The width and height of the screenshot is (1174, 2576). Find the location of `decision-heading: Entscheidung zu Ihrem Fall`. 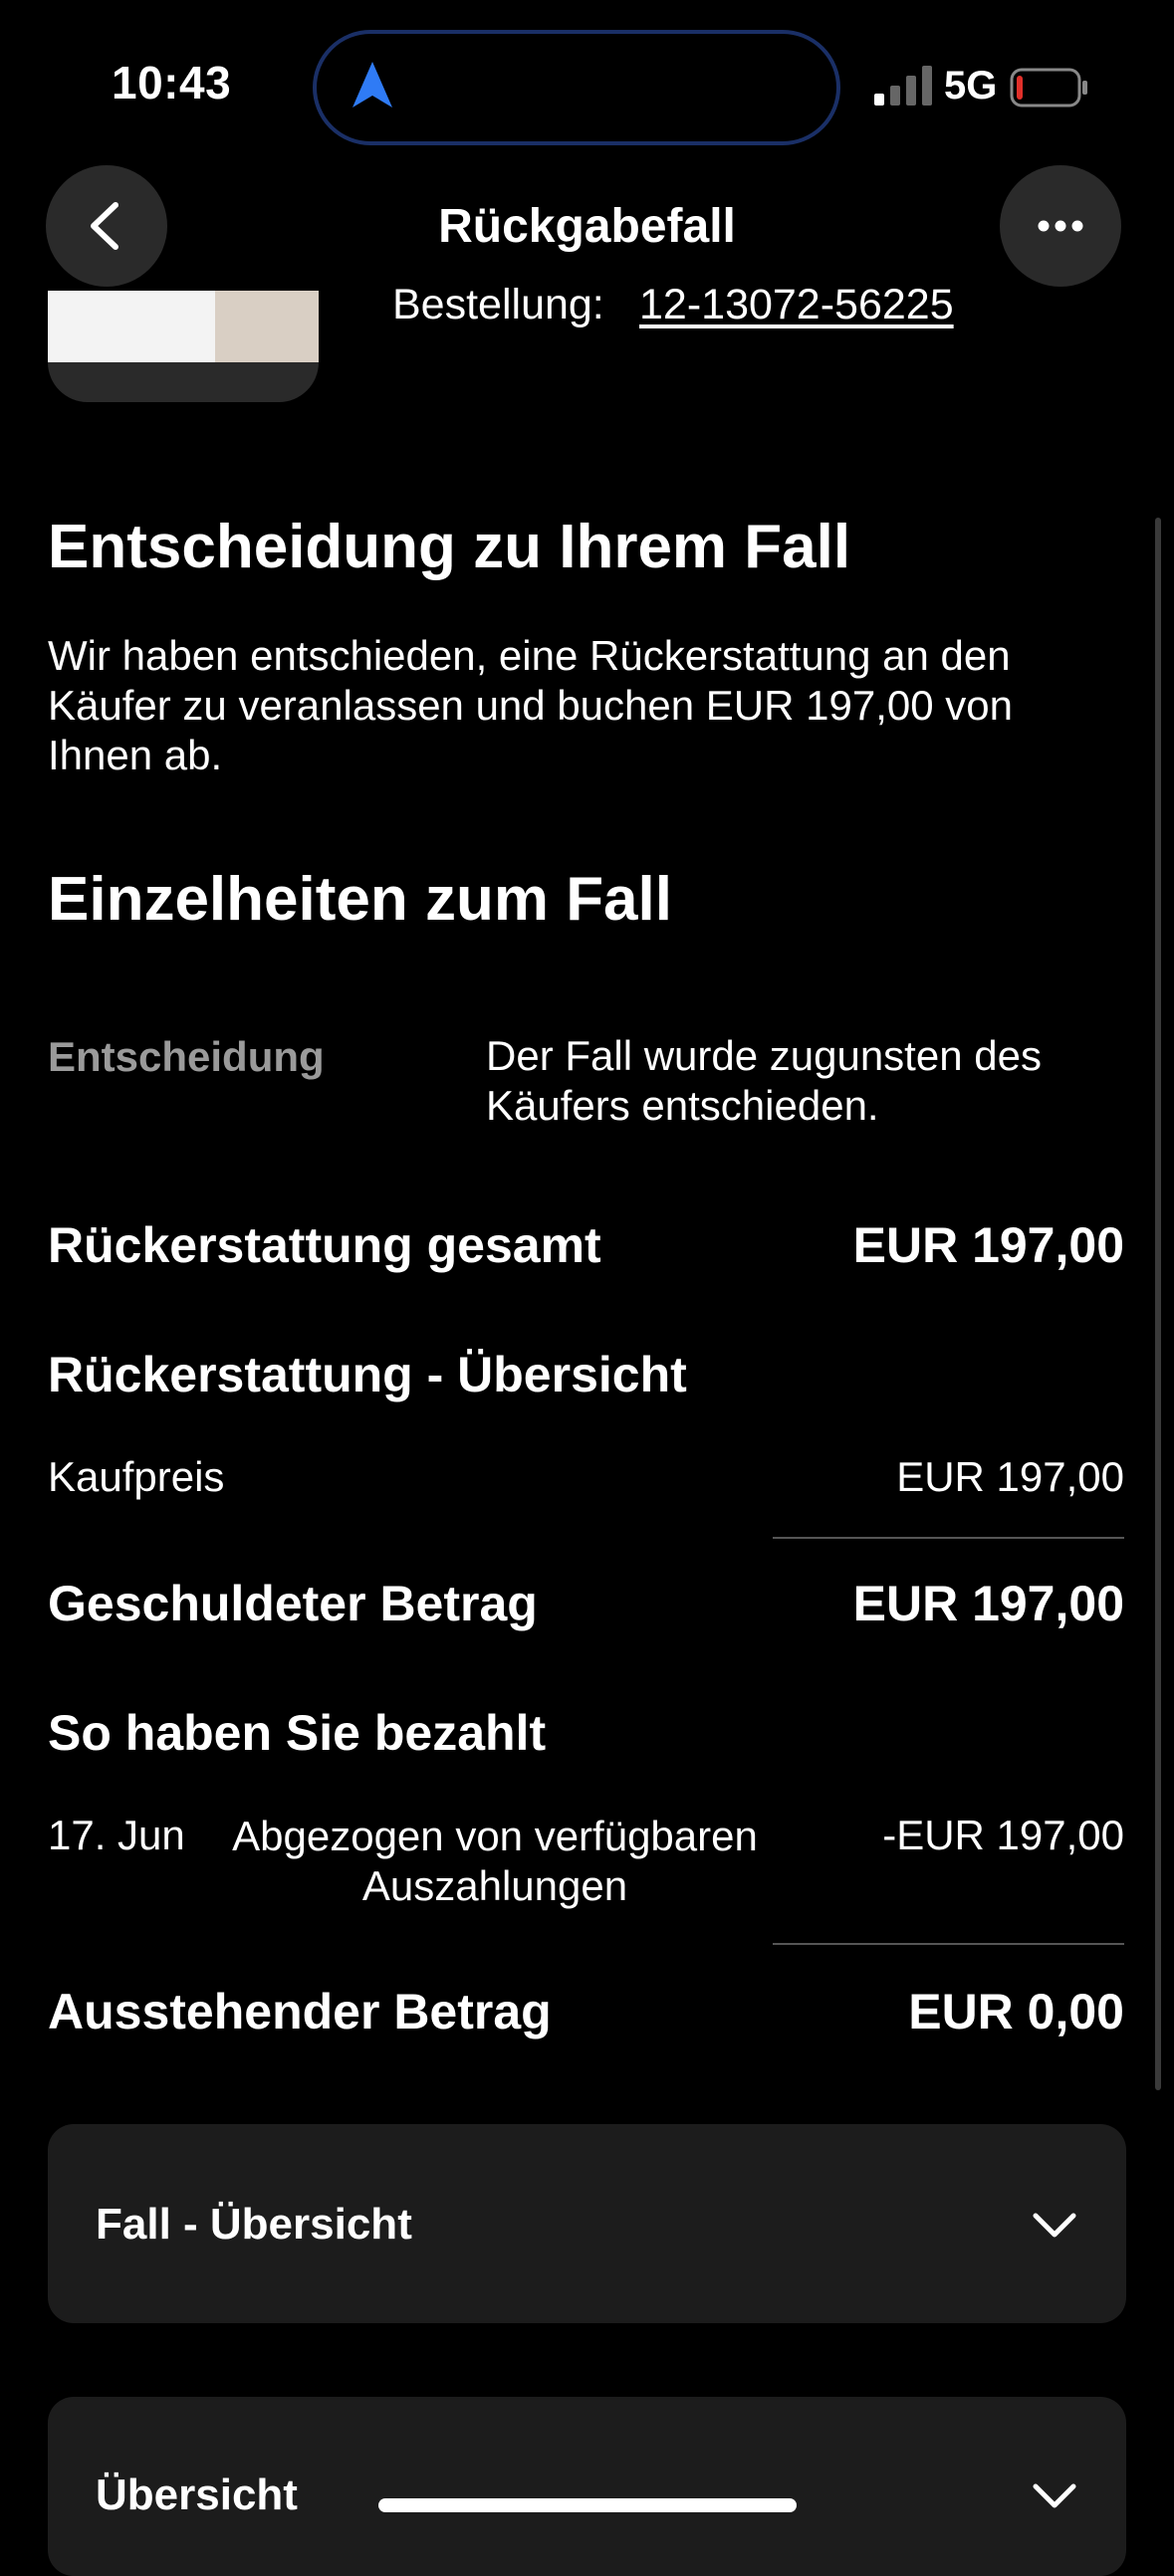

decision-heading: Entscheidung zu Ihrem Fall is located at coordinates (449, 547).